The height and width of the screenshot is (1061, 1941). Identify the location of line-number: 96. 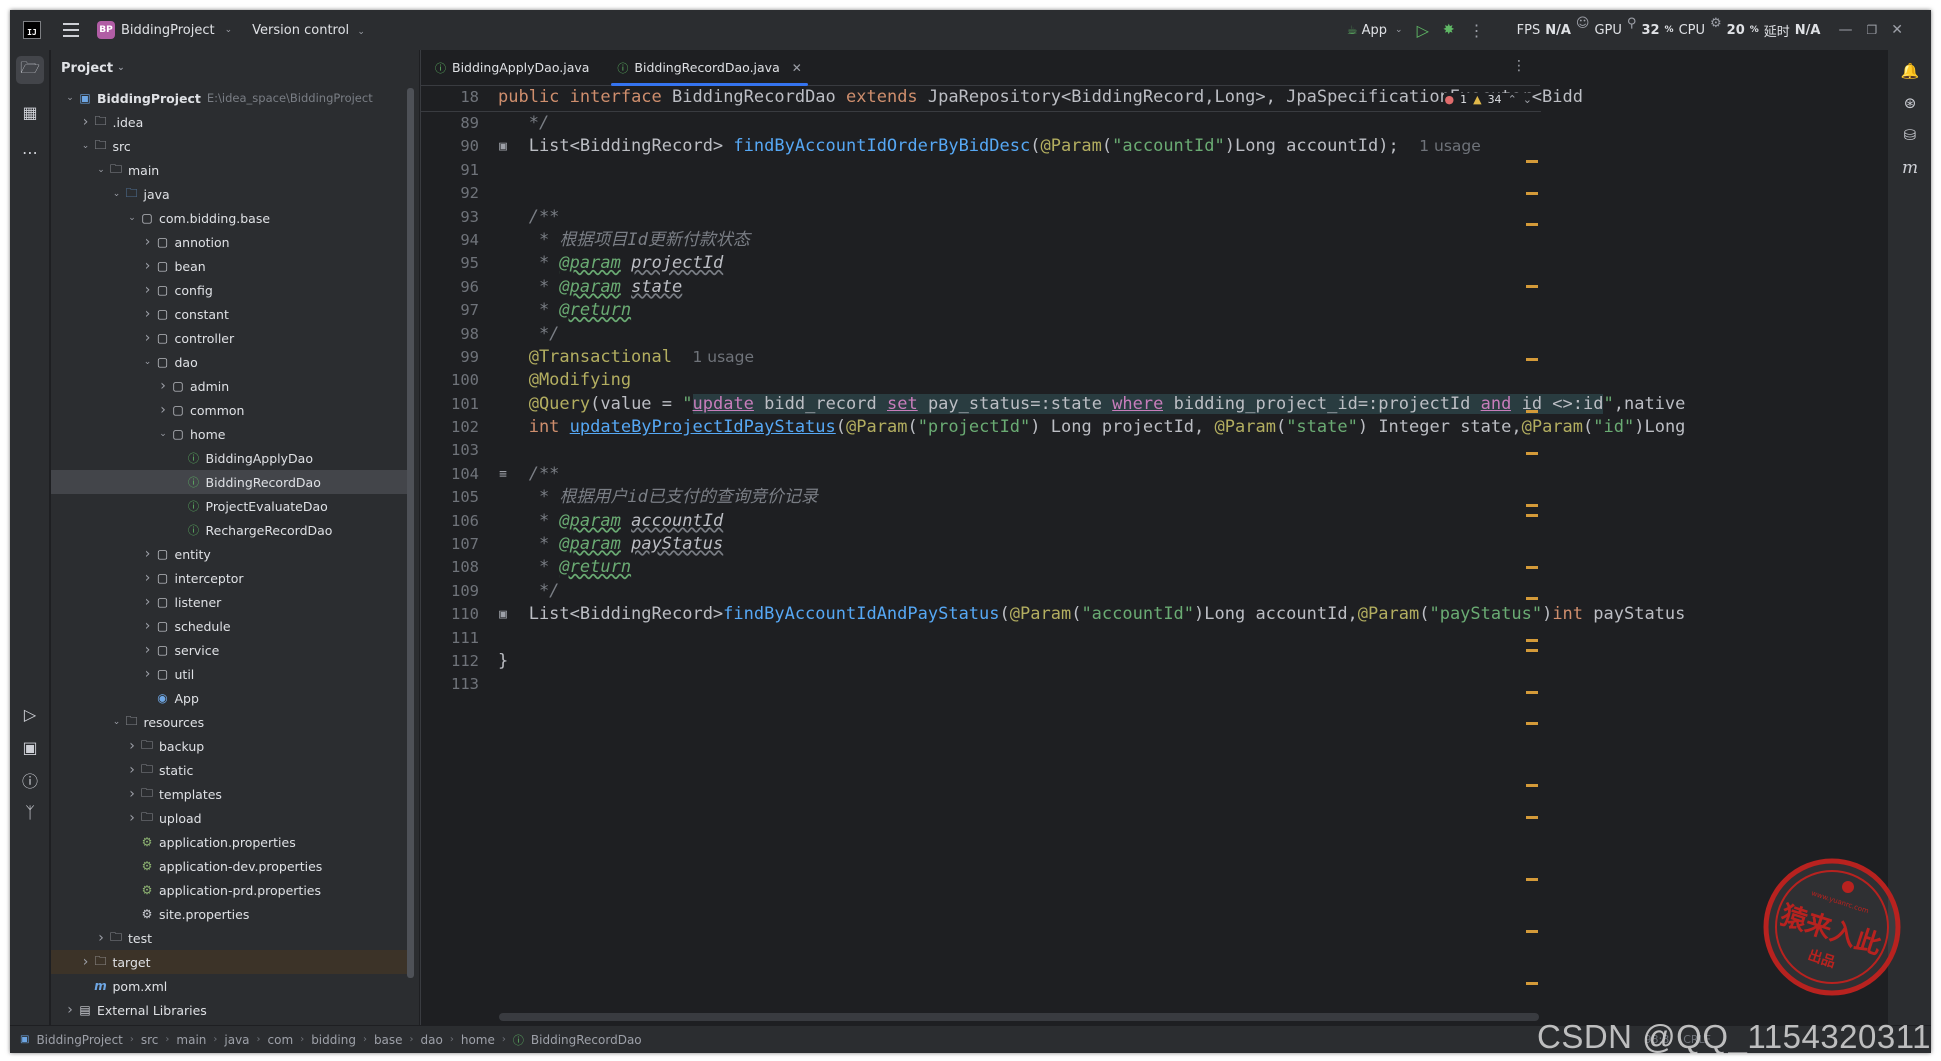
(450, 287).